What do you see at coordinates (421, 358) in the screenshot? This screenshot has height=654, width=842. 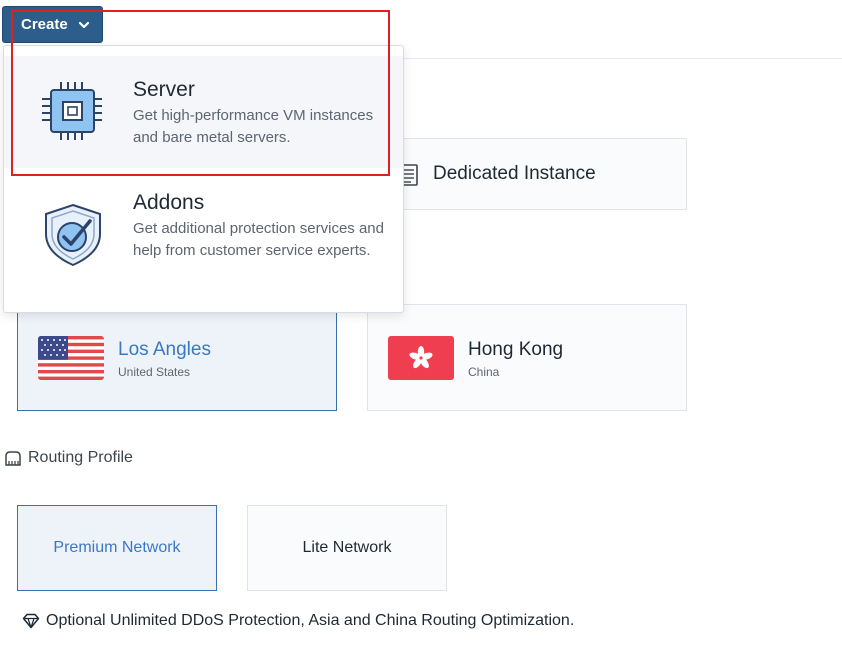 I see `hk-flag-icon` at bounding box center [421, 358].